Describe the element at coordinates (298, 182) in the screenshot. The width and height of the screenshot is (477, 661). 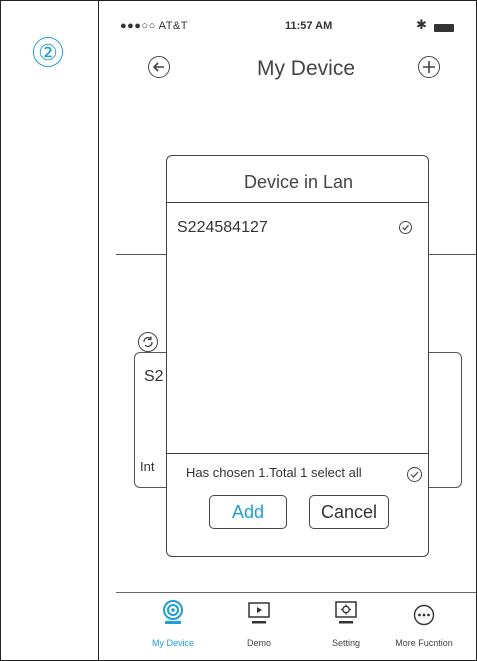
I see `dialog-title: Device in Lan` at that location.